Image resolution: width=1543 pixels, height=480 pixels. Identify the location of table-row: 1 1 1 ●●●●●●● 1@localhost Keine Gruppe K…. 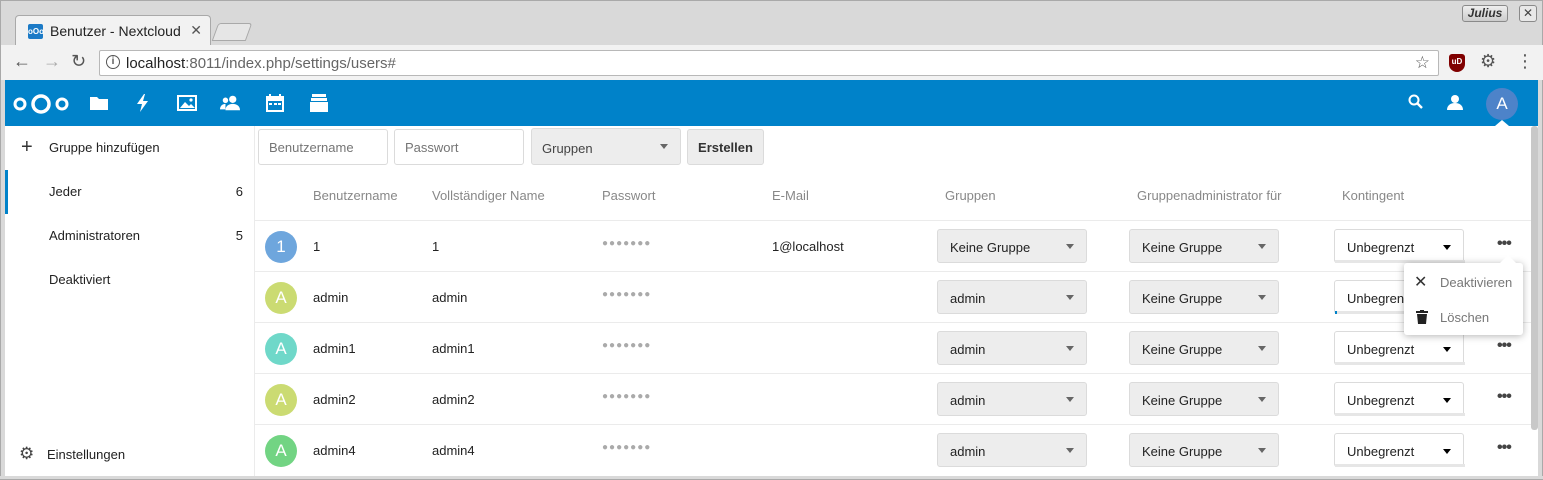
(894, 245).